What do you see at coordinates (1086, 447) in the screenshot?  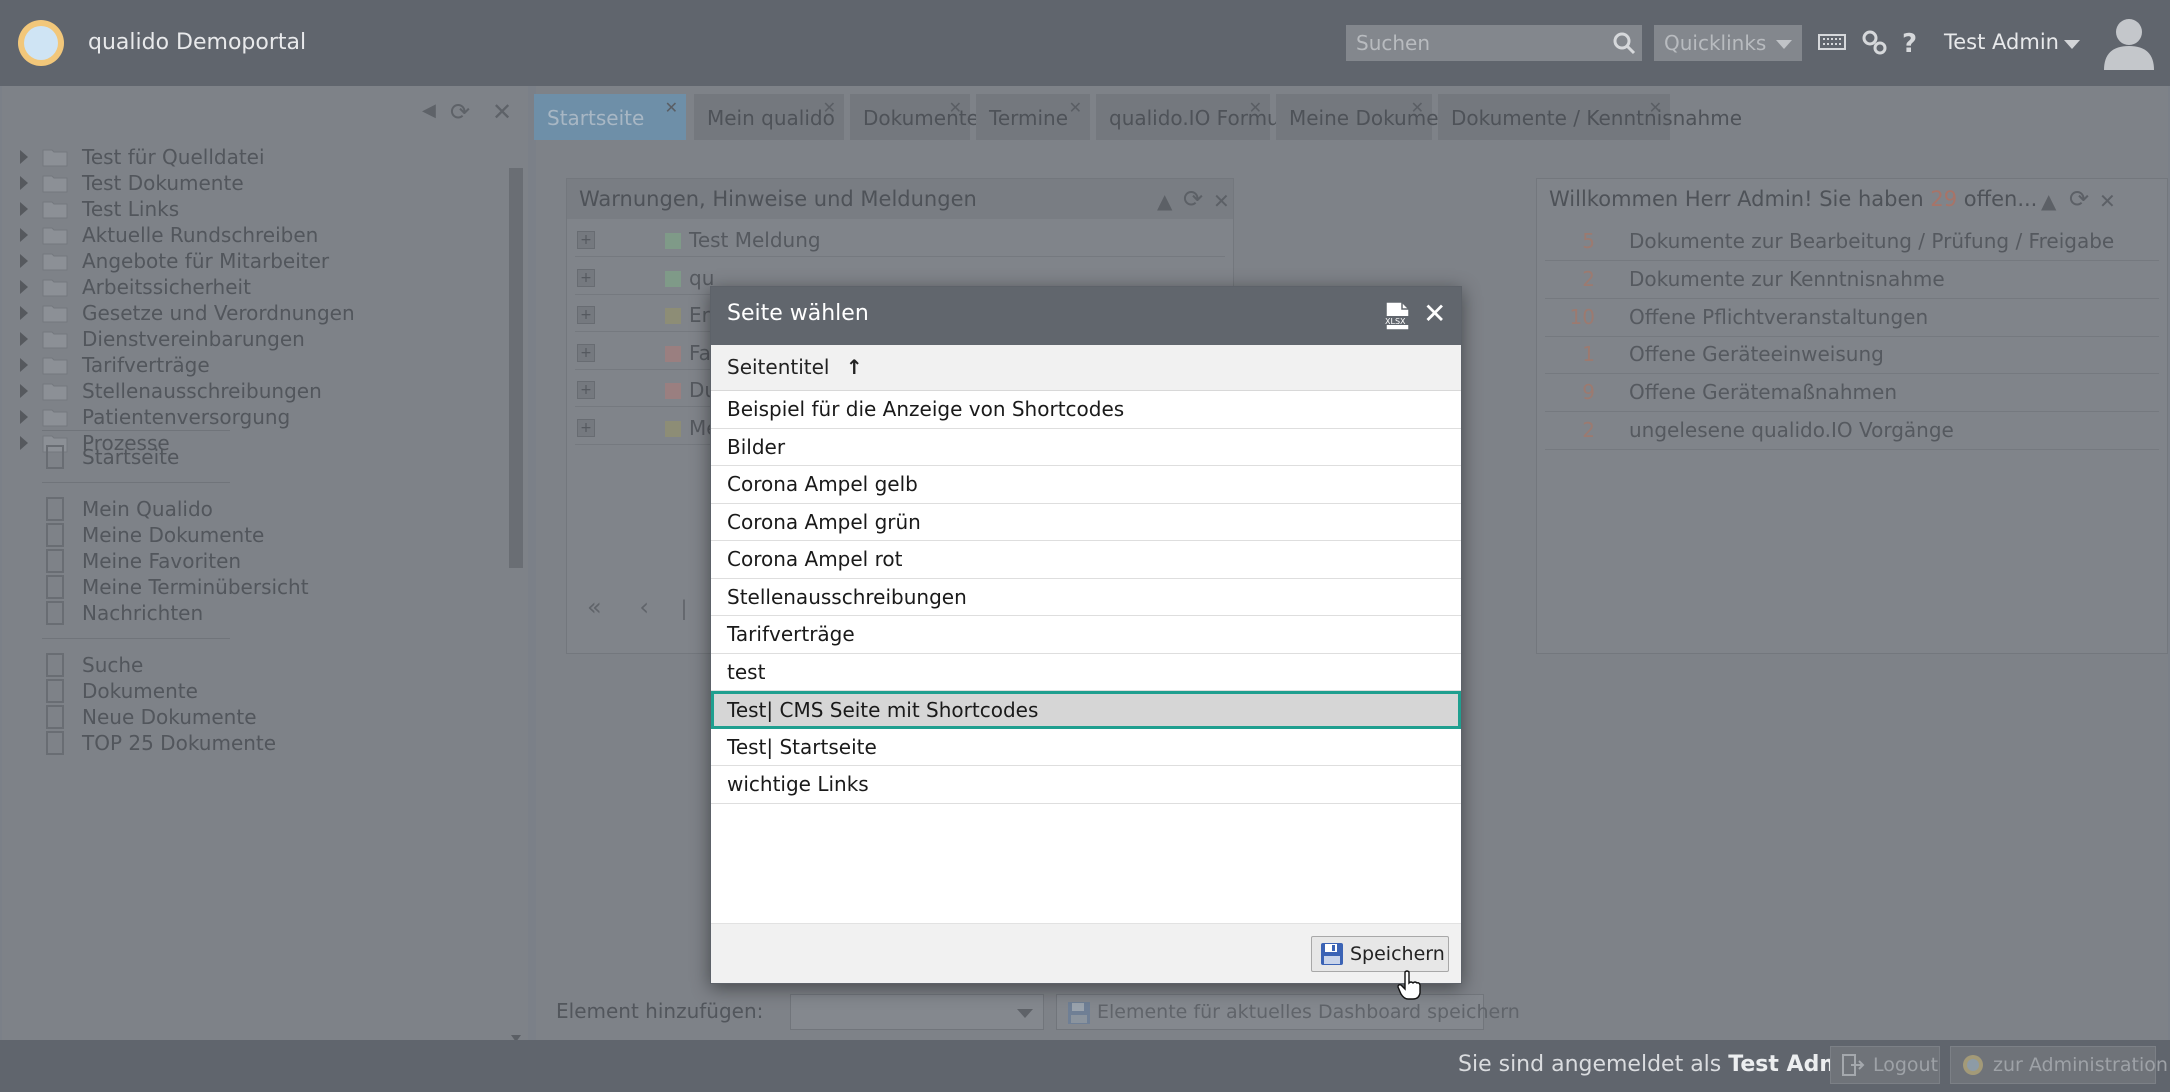 I see `page-list-row: Bilder` at bounding box center [1086, 447].